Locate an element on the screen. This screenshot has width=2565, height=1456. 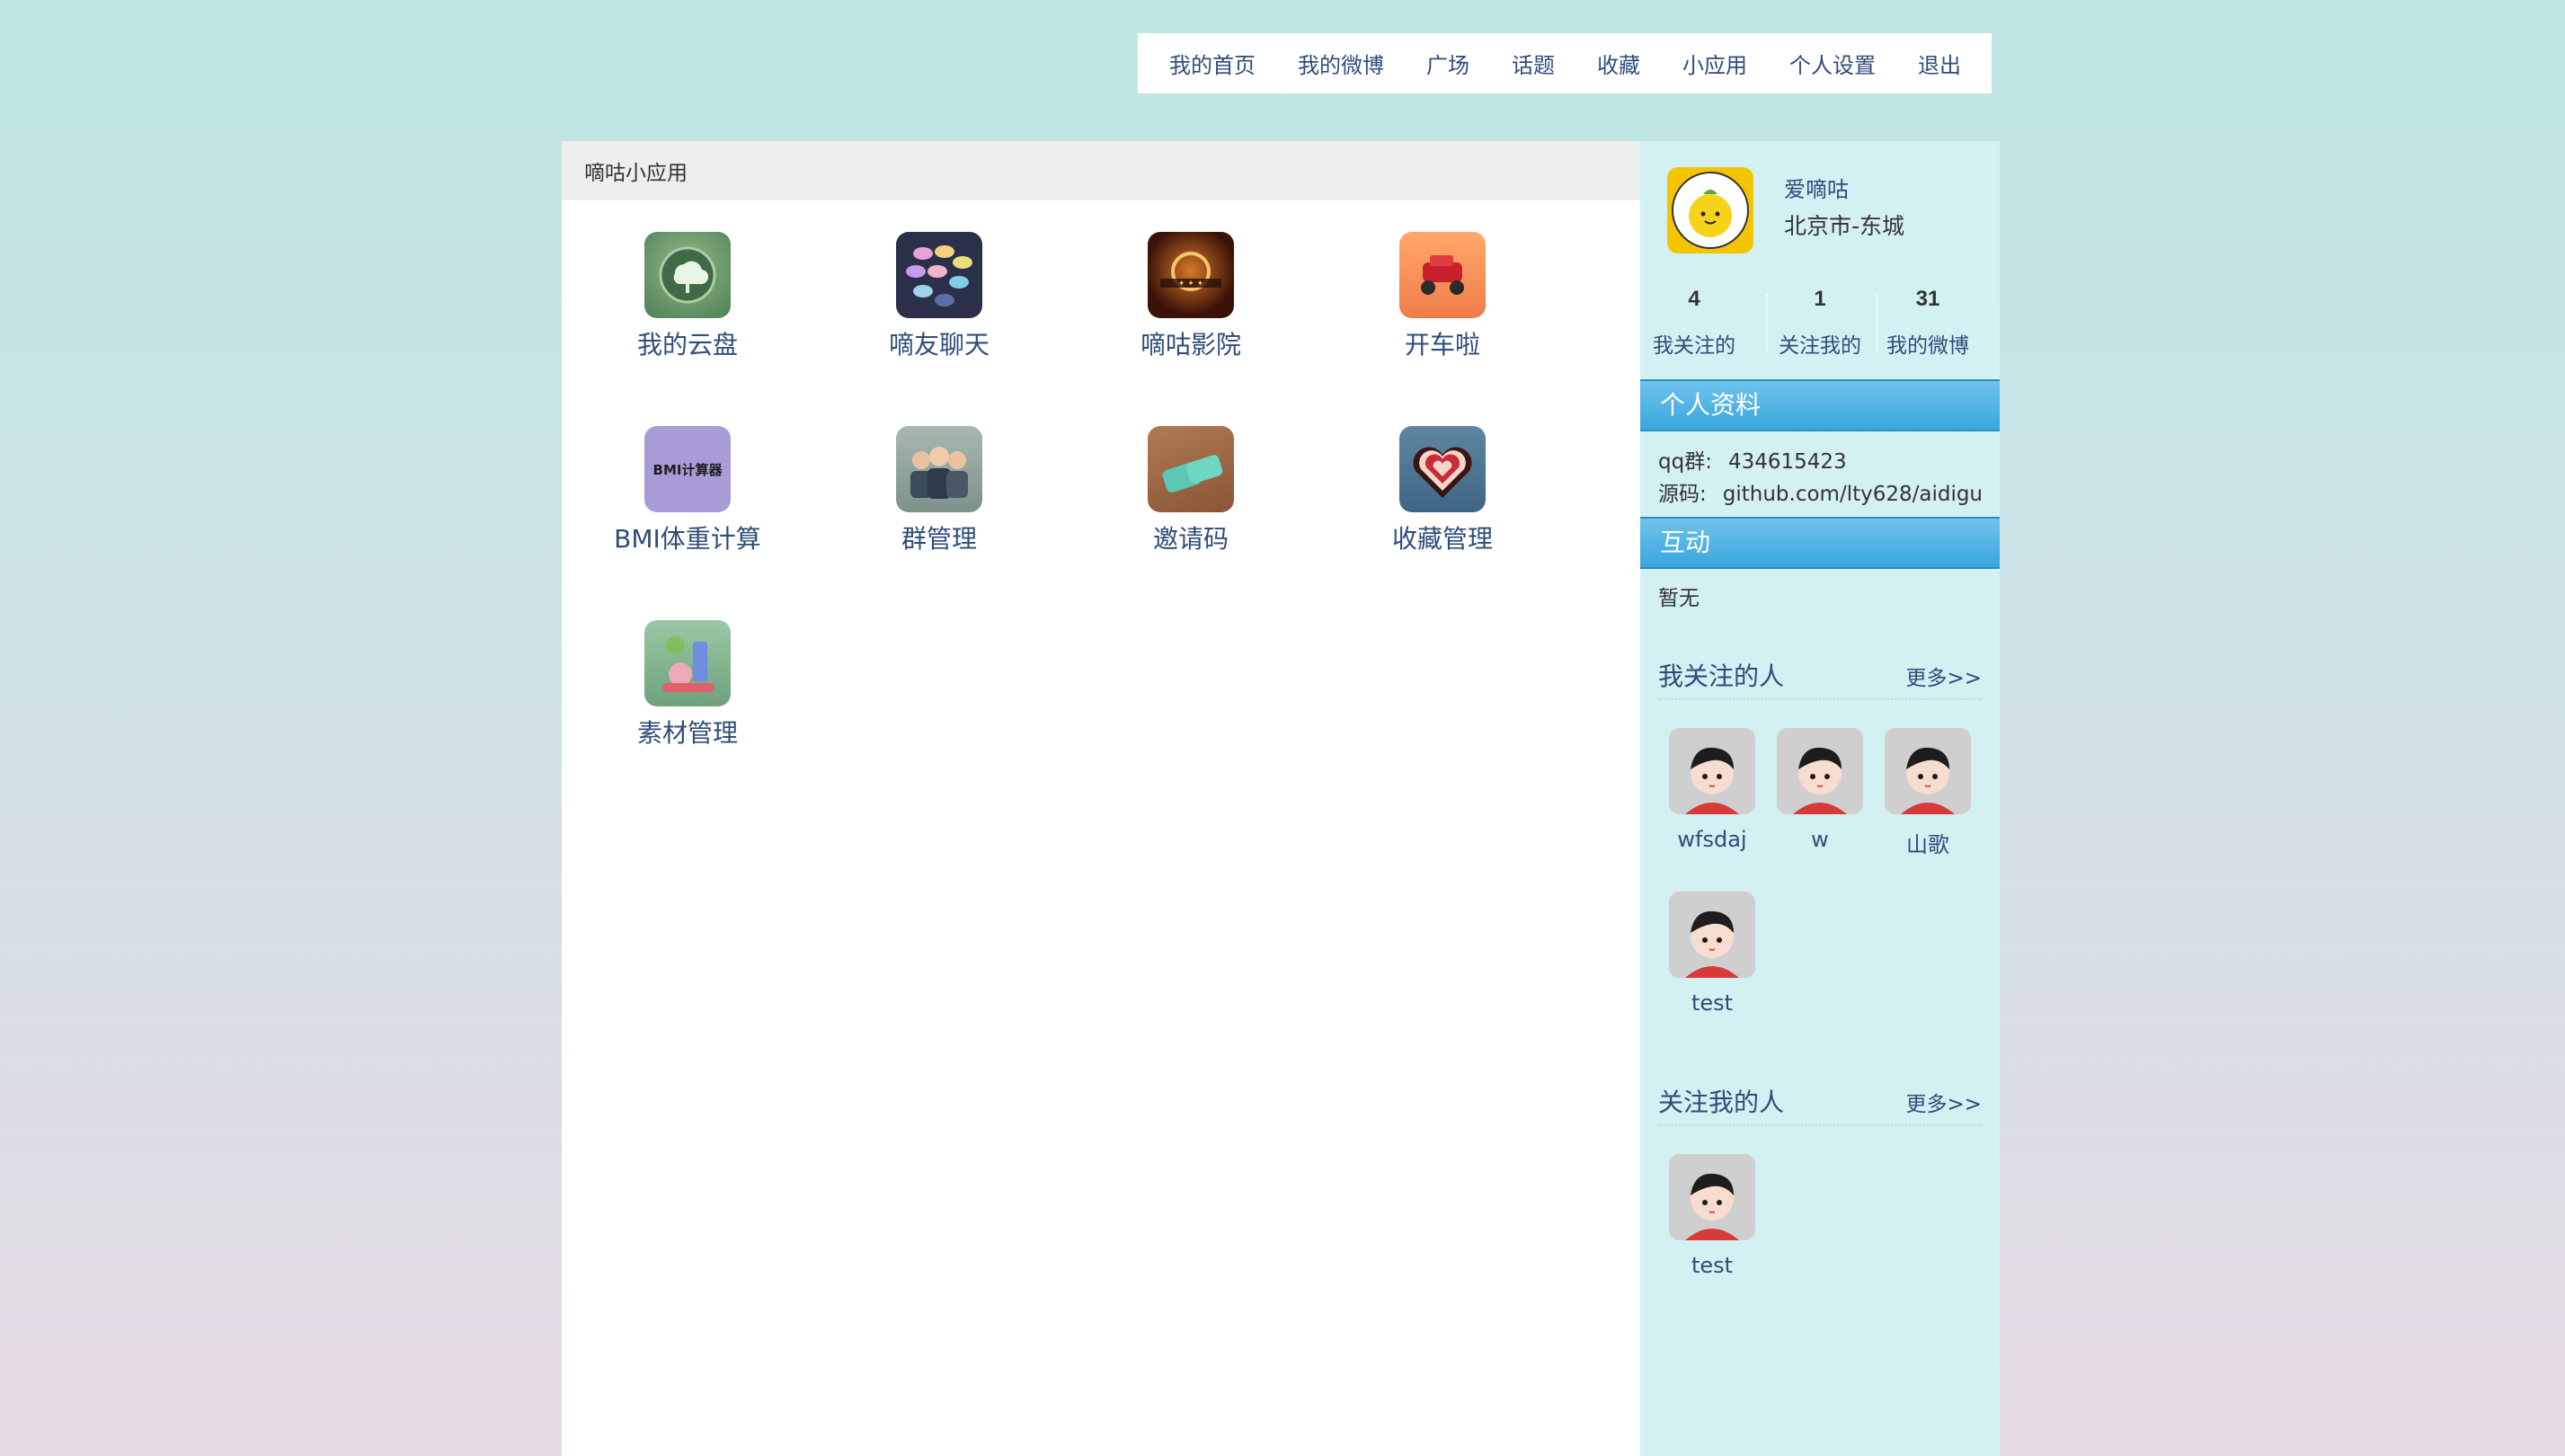
app-label: 群管理 is located at coordinates (939, 539).